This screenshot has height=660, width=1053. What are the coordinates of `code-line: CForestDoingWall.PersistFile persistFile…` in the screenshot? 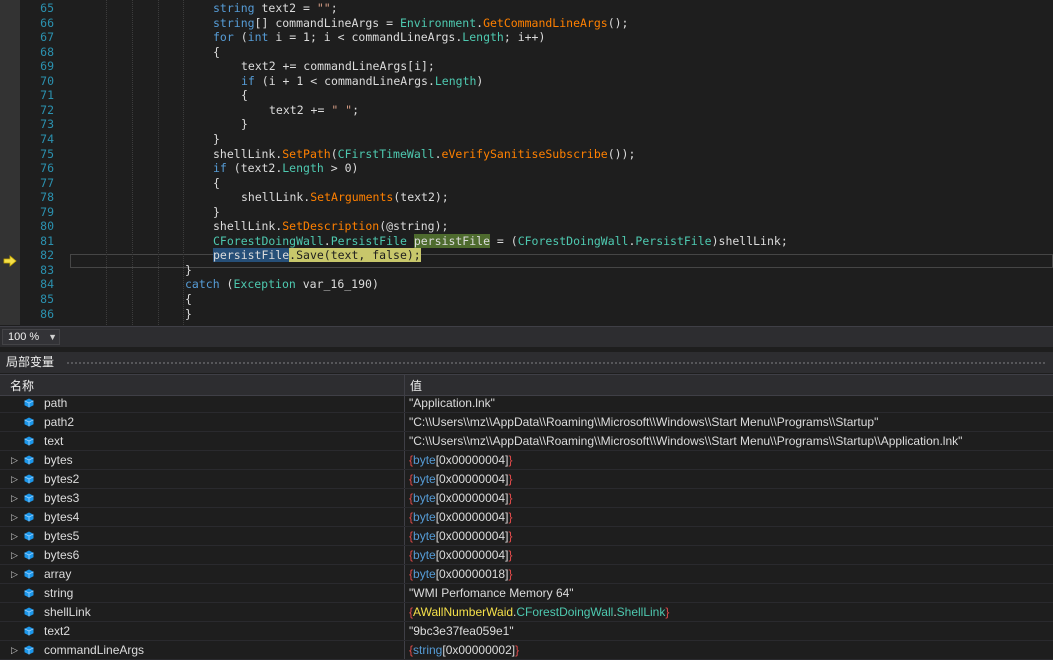 It's located at (500, 240).